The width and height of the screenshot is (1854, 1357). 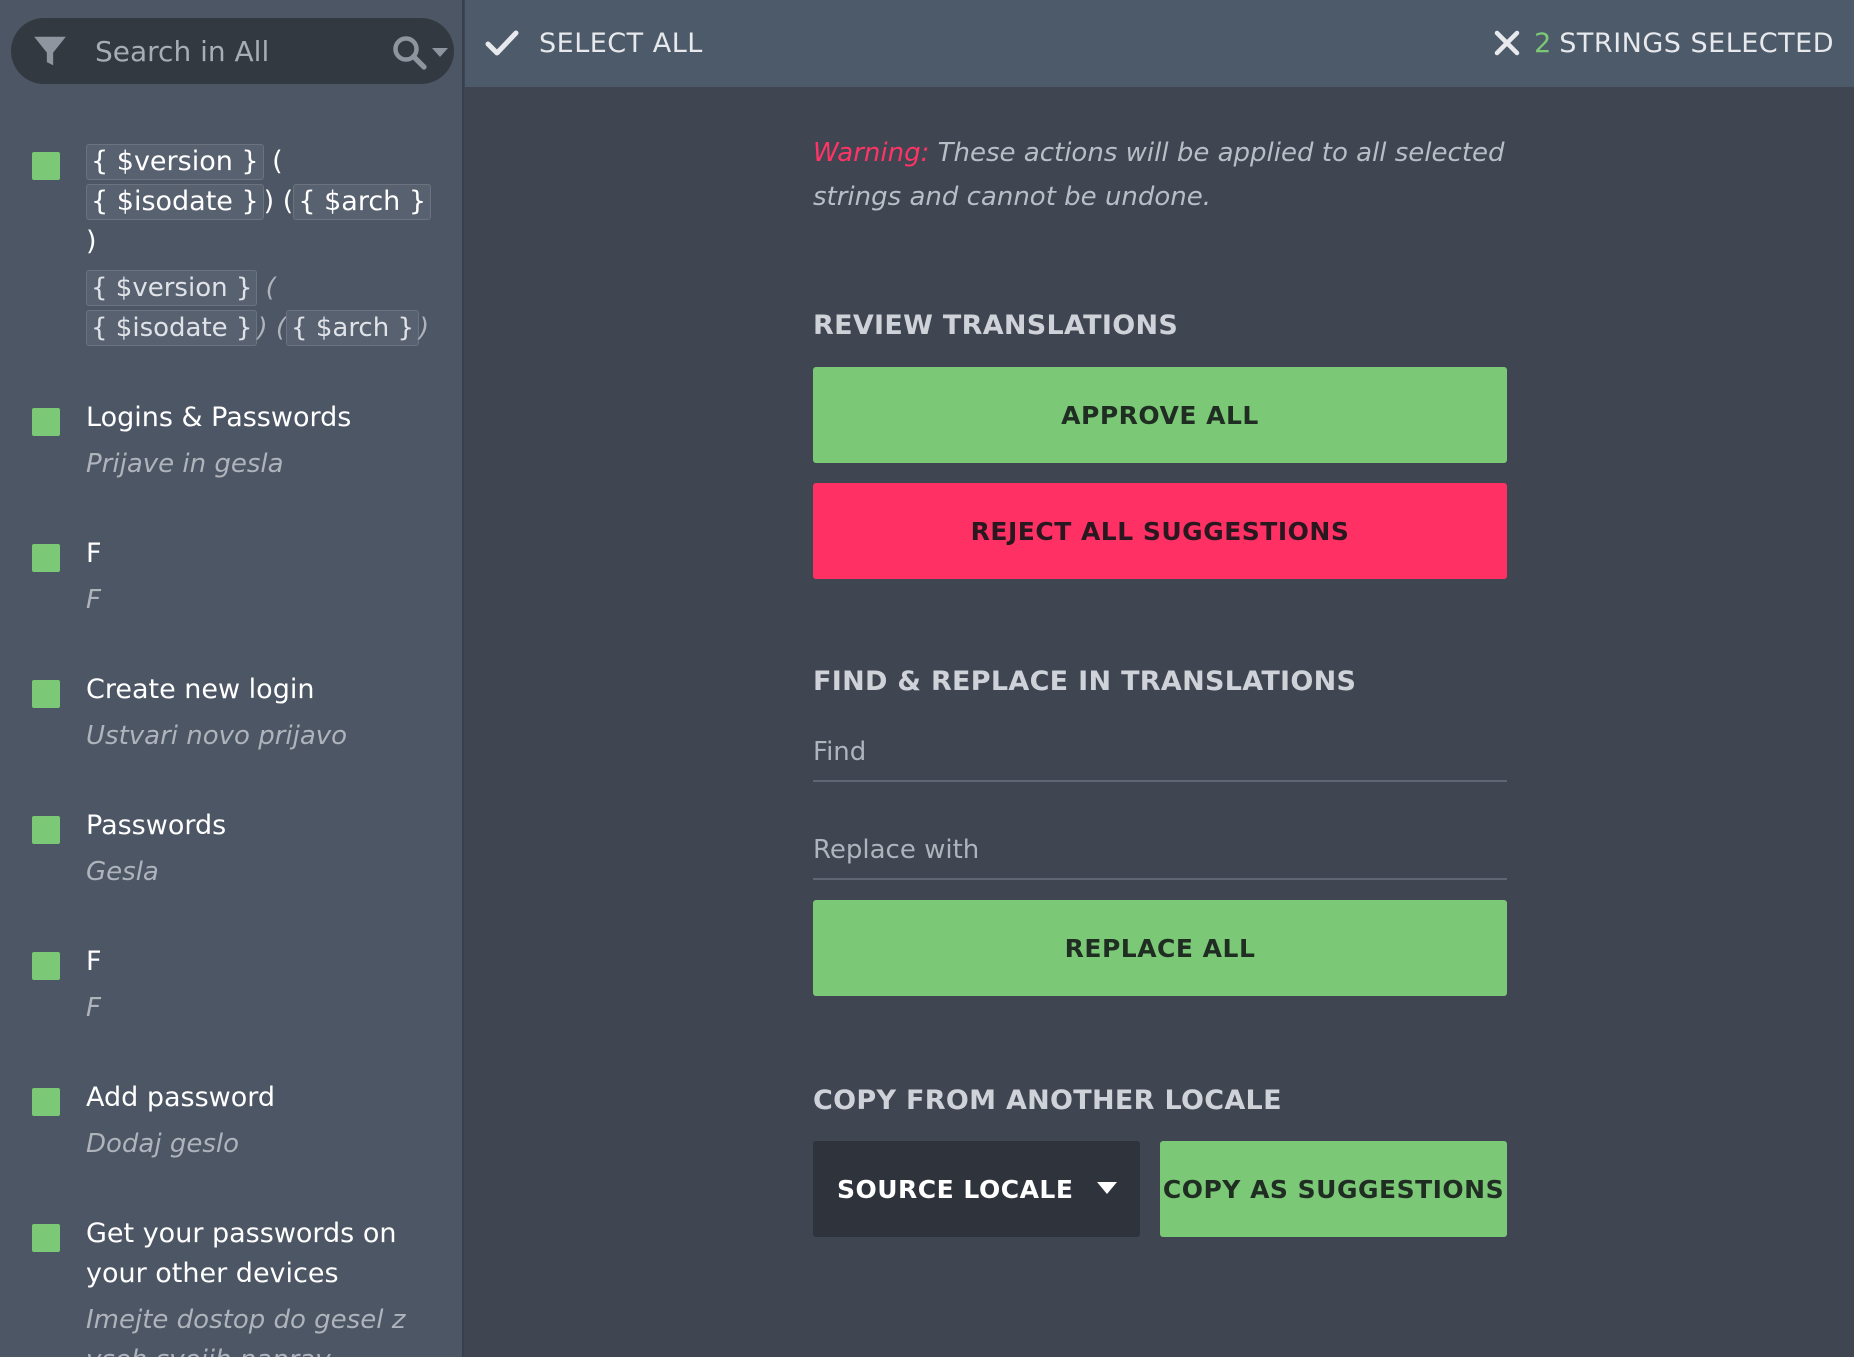 What do you see at coordinates (231, 860) in the screenshot?
I see `list-item: Passwords Gesla` at bounding box center [231, 860].